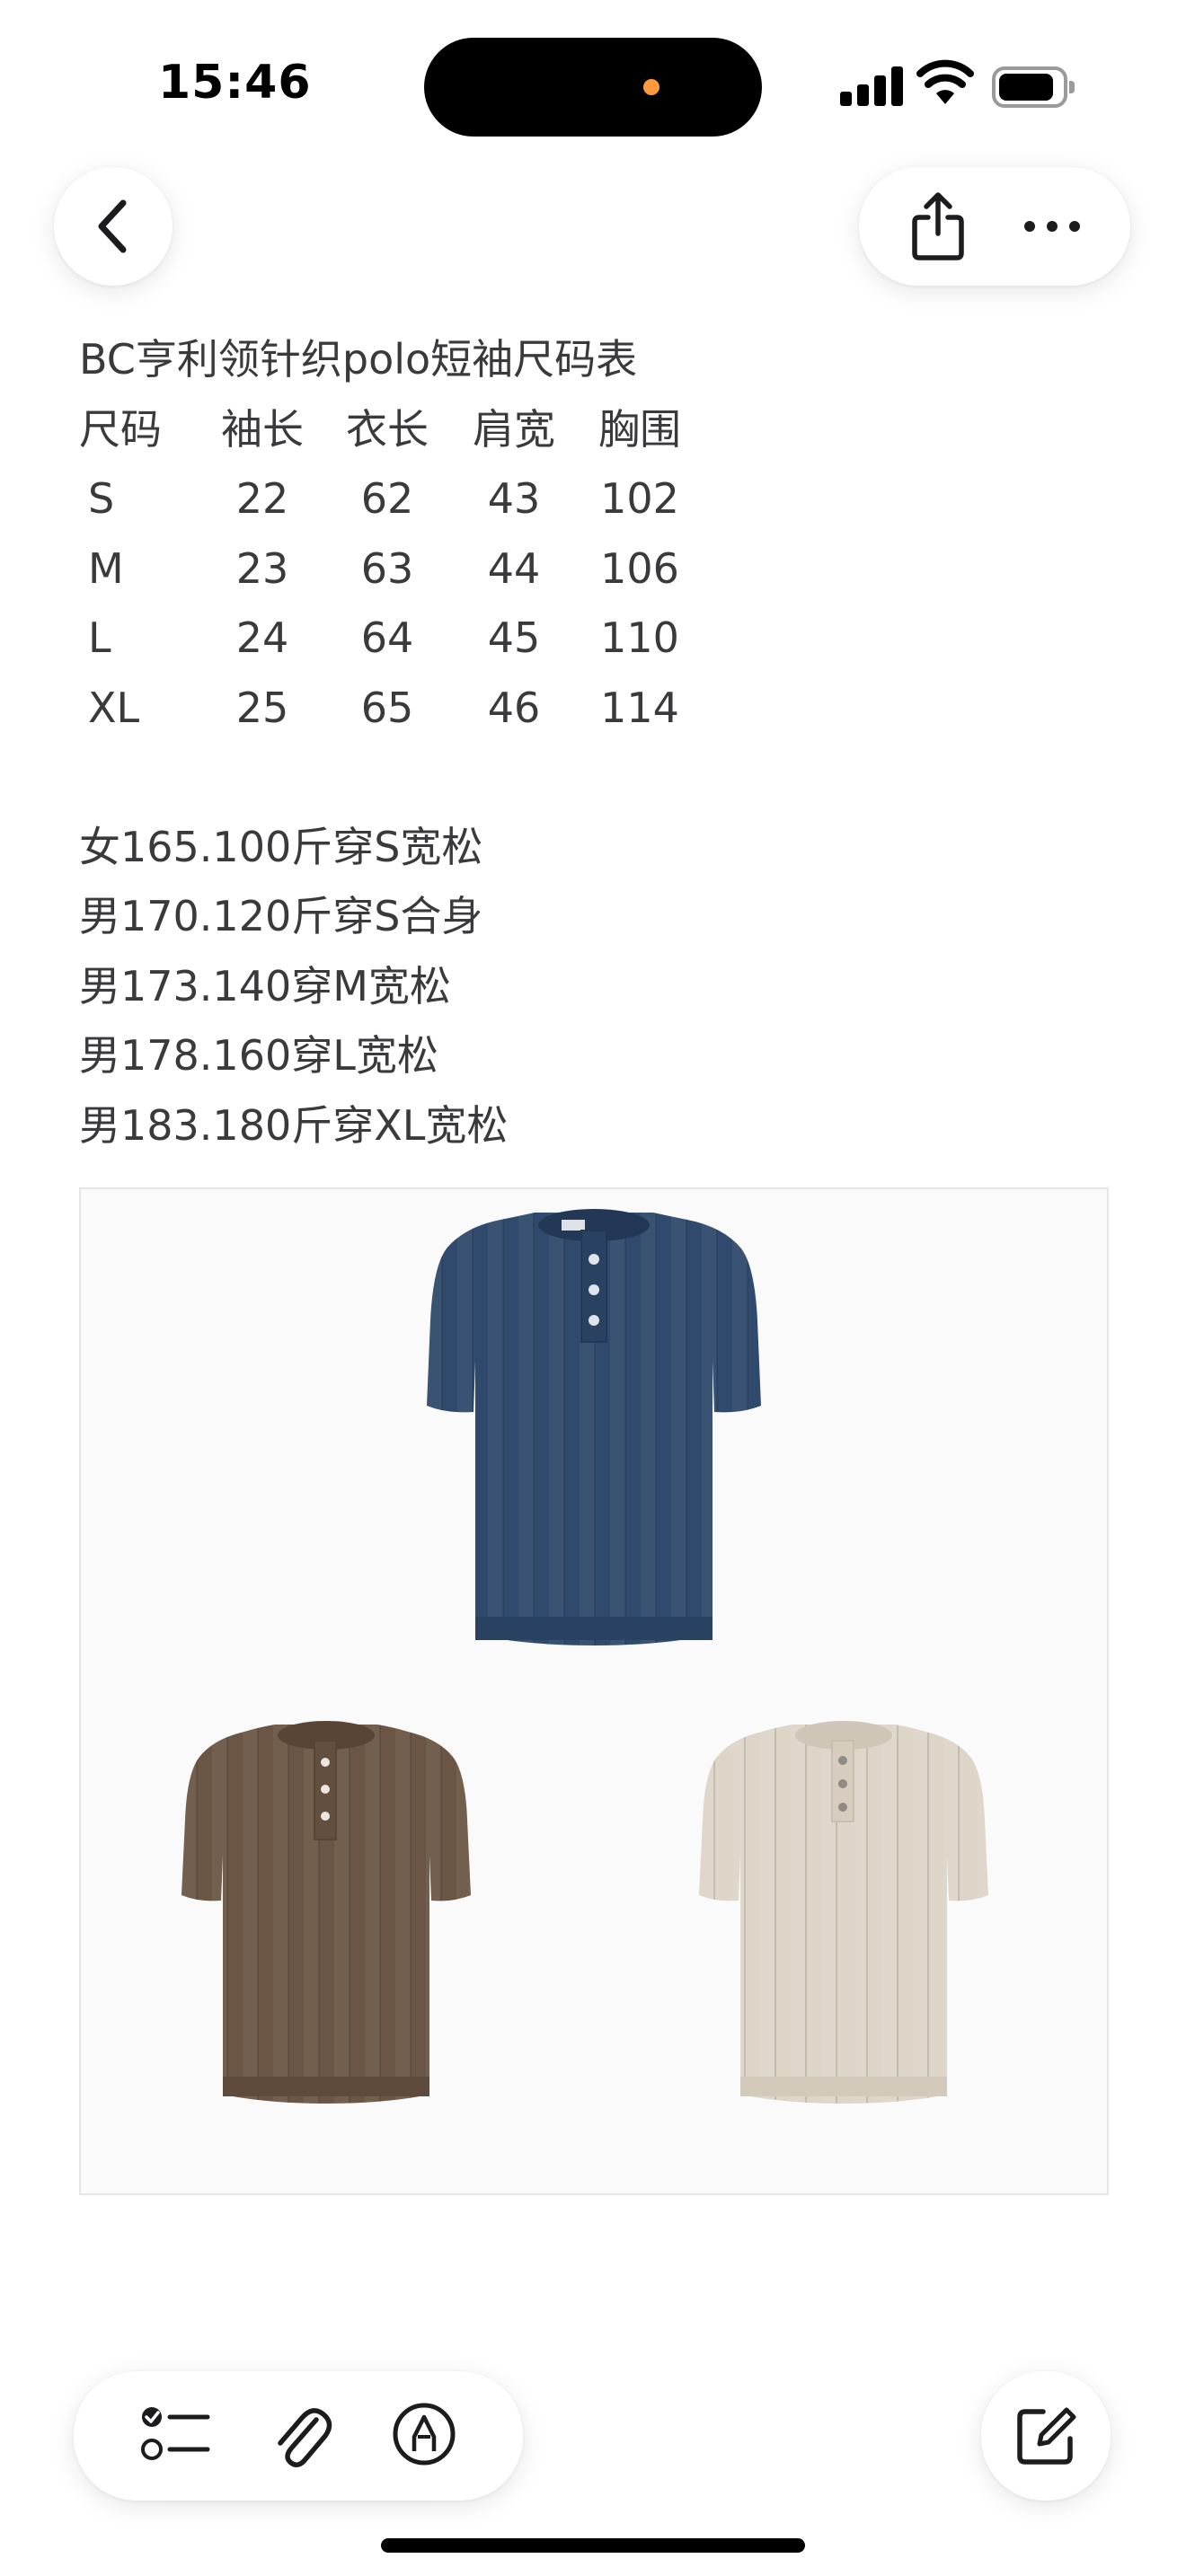 The height and width of the screenshot is (2576, 1186). What do you see at coordinates (593, 87) in the screenshot?
I see `dynamic-island` at bounding box center [593, 87].